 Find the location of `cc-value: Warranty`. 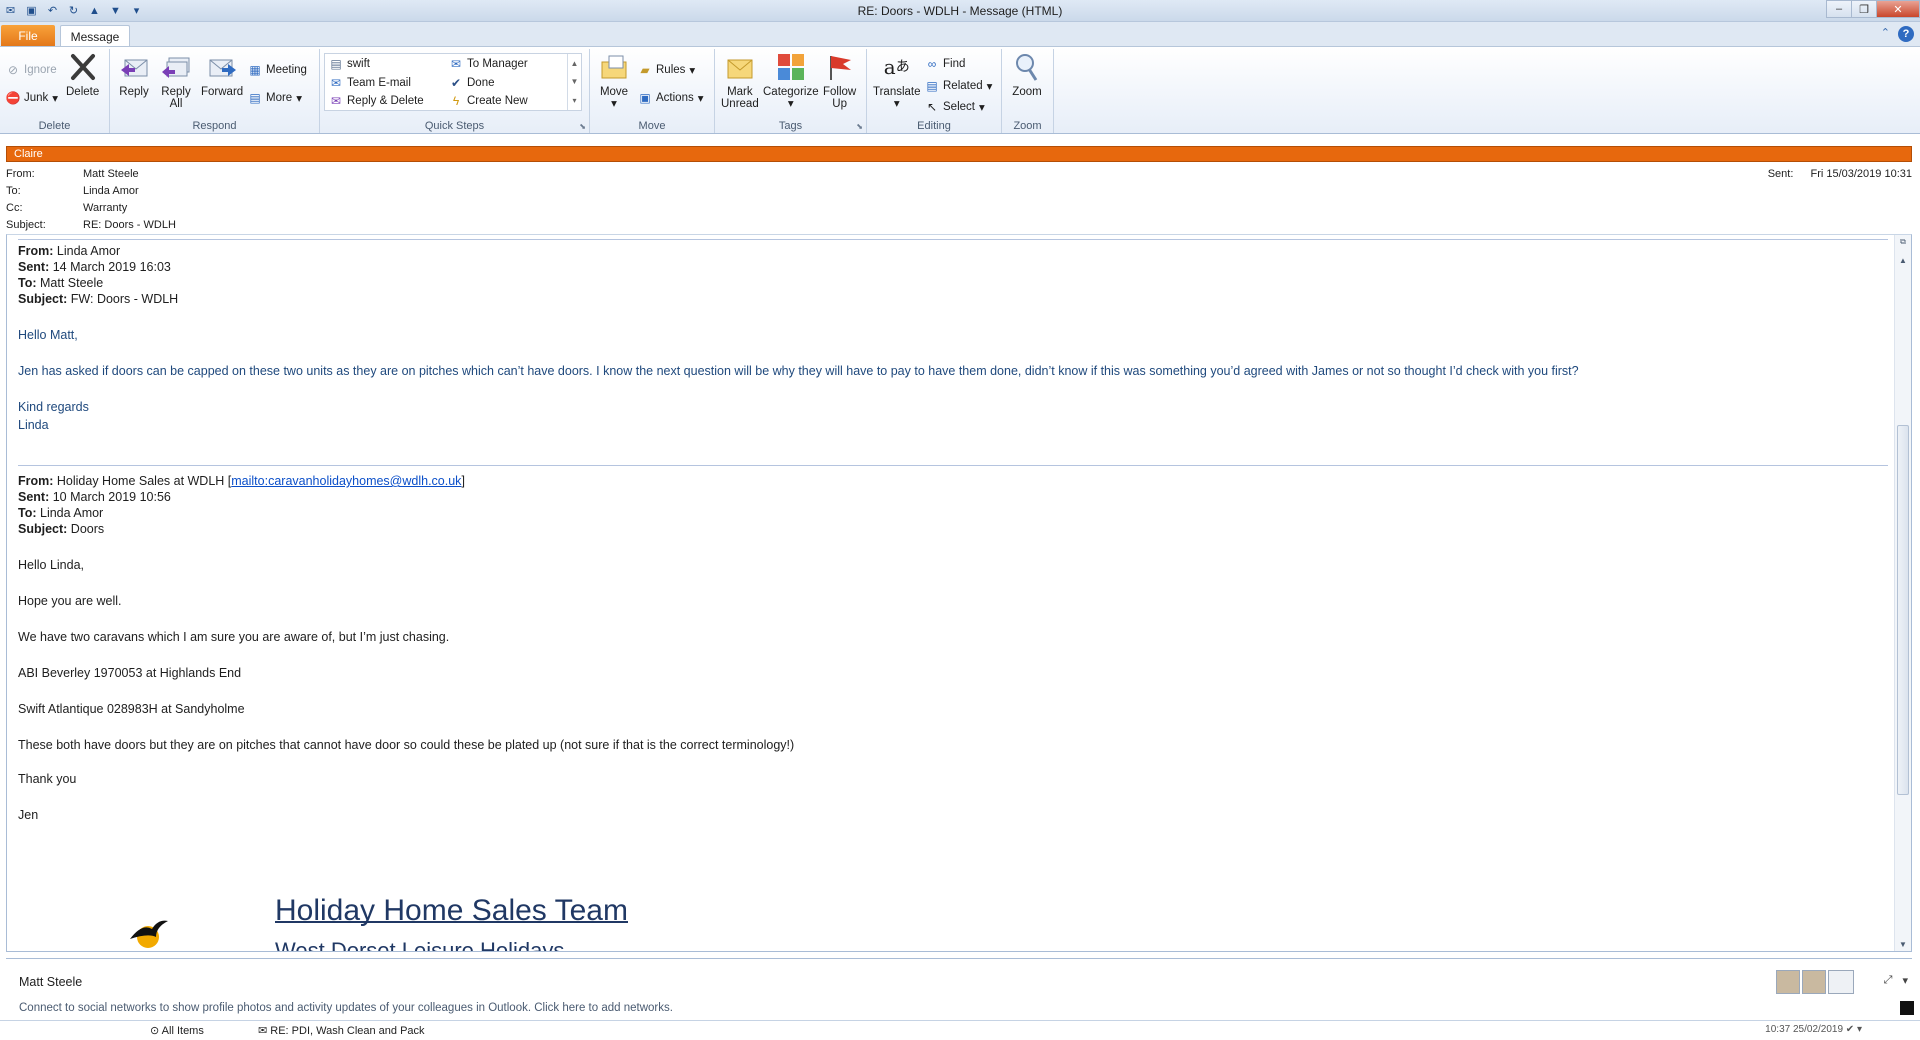

cc-value: Warranty is located at coordinates (105, 208).